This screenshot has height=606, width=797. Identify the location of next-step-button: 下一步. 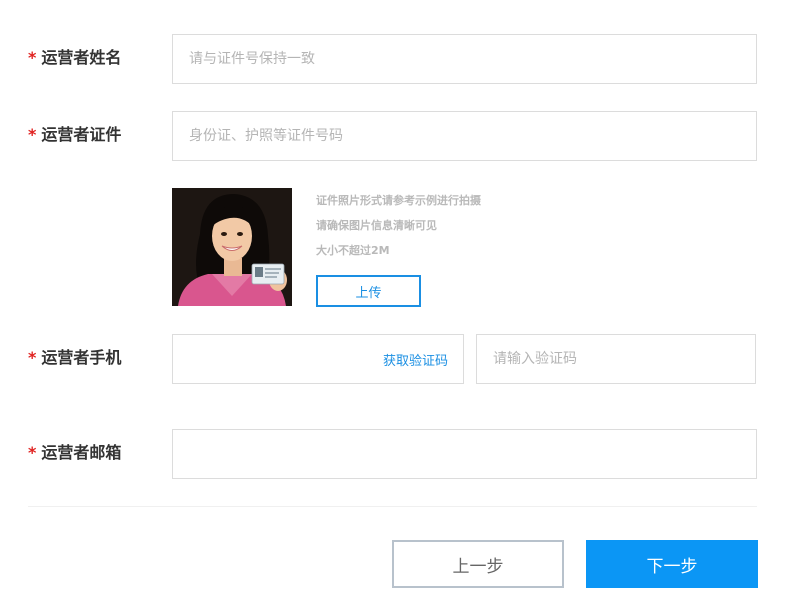
(672, 564).